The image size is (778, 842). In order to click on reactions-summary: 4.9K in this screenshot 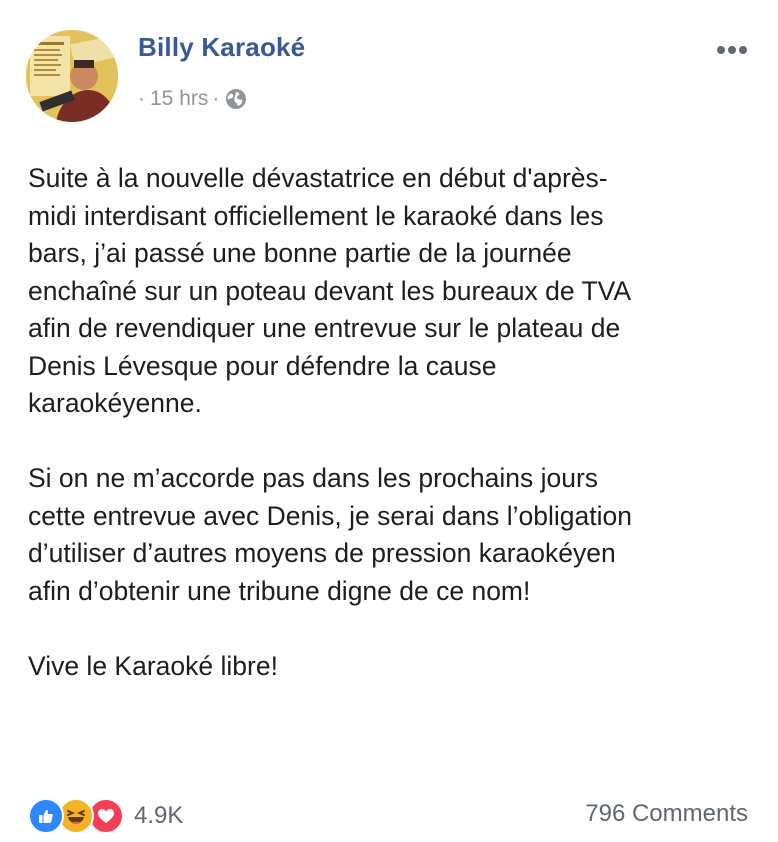, I will do `click(105, 816)`.